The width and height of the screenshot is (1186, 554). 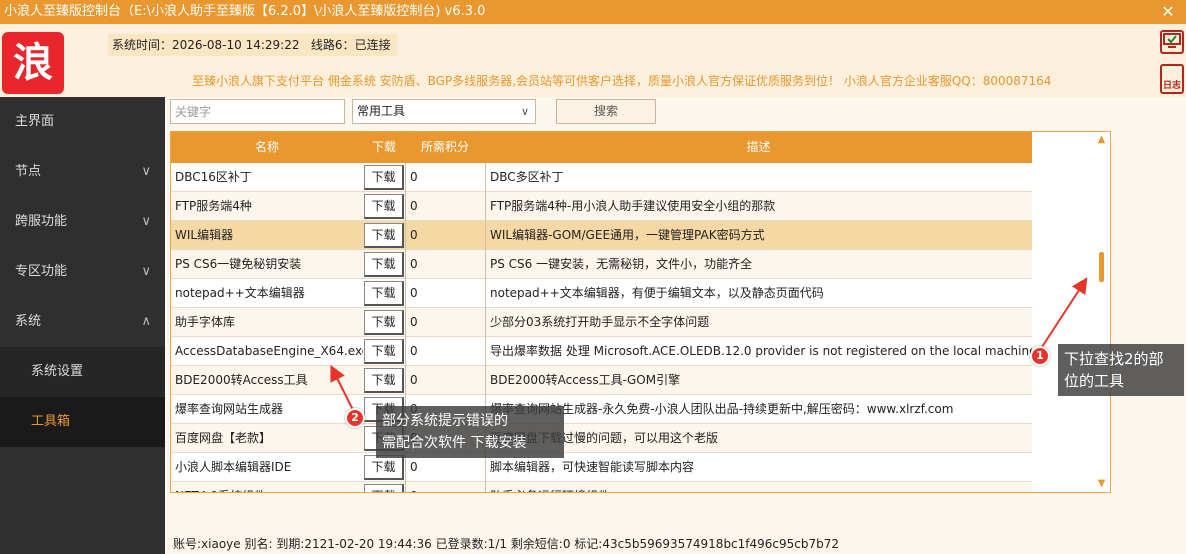 What do you see at coordinates (372, 45) in the screenshot?
I see `line-status: 已连接` at bounding box center [372, 45].